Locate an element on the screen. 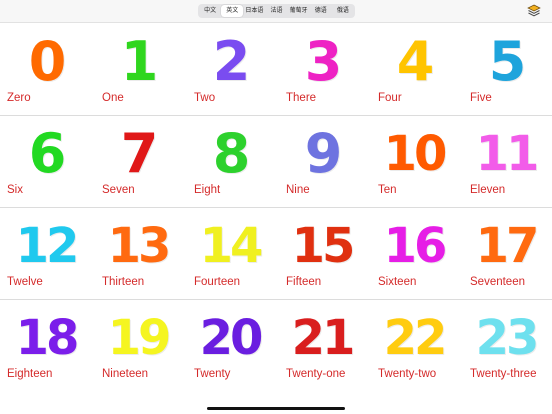 This screenshot has height=414, width=552. number-word: Twenty-three is located at coordinates (503, 374).